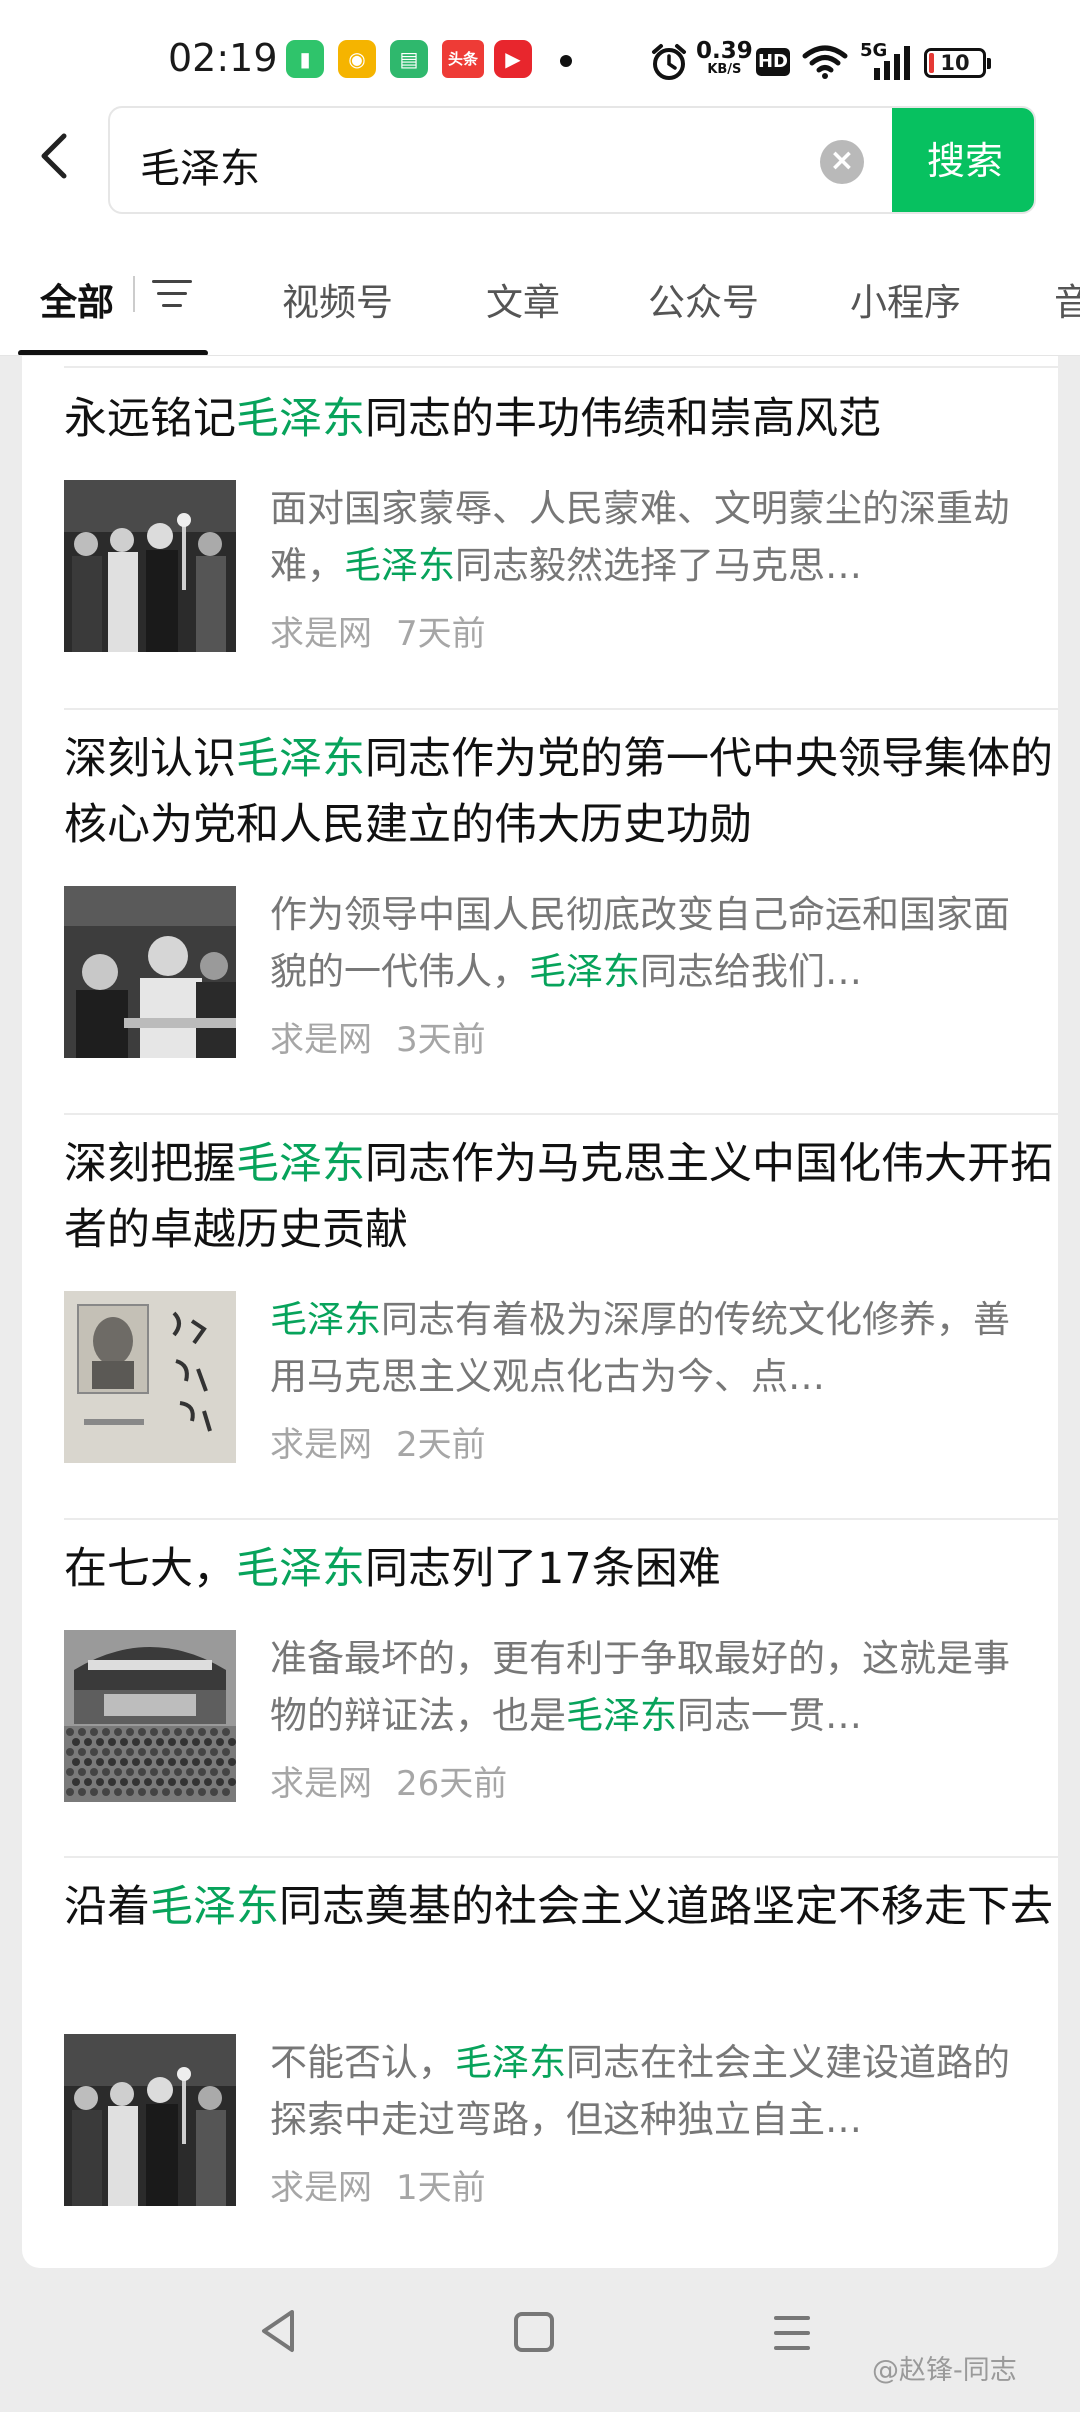 The height and width of the screenshot is (2412, 1080). What do you see at coordinates (150, 1569) in the screenshot?
I see `text-segment: 在七大，` at bounding box center [150, 1569].